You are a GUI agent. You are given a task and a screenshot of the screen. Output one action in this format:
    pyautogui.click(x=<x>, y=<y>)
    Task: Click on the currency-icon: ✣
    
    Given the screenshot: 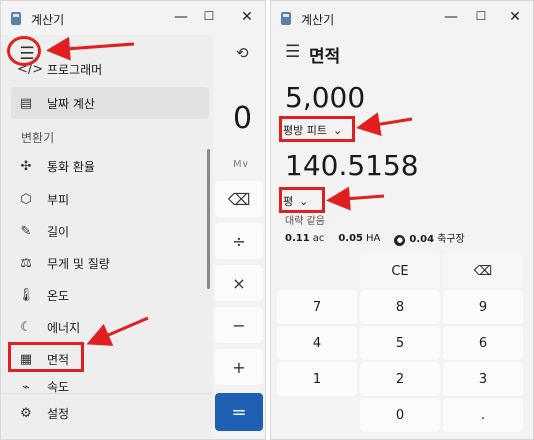 What is the action you would take?
    pyautogui.click(x=26, y=166)
    